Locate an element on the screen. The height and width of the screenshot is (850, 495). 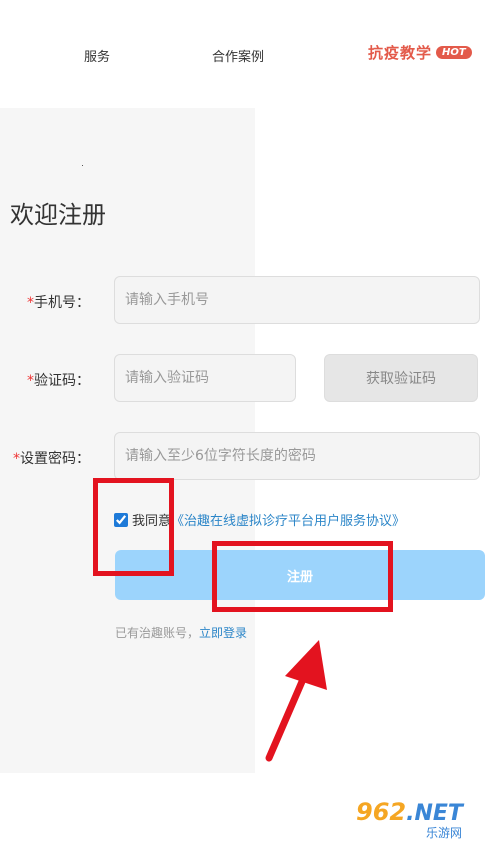
red-arrow-icon is located at coordinates (296, 701).